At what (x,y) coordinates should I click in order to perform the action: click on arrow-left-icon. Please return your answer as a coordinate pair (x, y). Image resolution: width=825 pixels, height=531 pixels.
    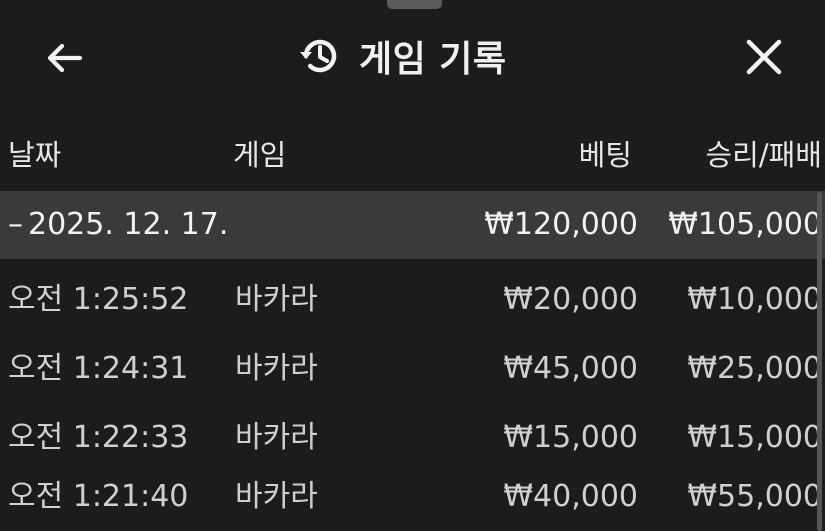
    Looking at the image, I should click on (65, 58).